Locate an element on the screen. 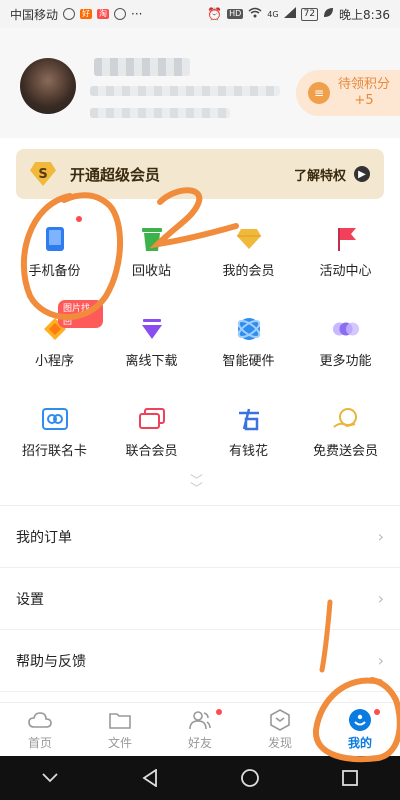 Image resolution: width=400 pixels, height=800 pixels. grid-item-cmb-card: 招行联名卡 is located at coordinates (54, 437).